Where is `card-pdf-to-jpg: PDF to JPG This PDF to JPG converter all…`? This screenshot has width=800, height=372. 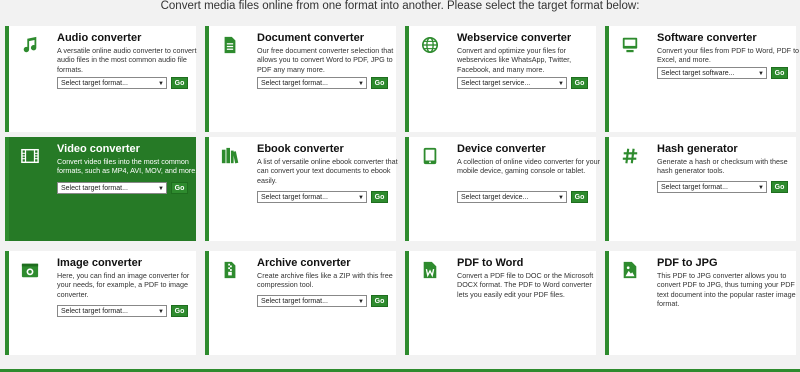
card-pdf-to-jpg: PDF to JPG This PDF to JPG converter all… is located at coordinates (700, 303).